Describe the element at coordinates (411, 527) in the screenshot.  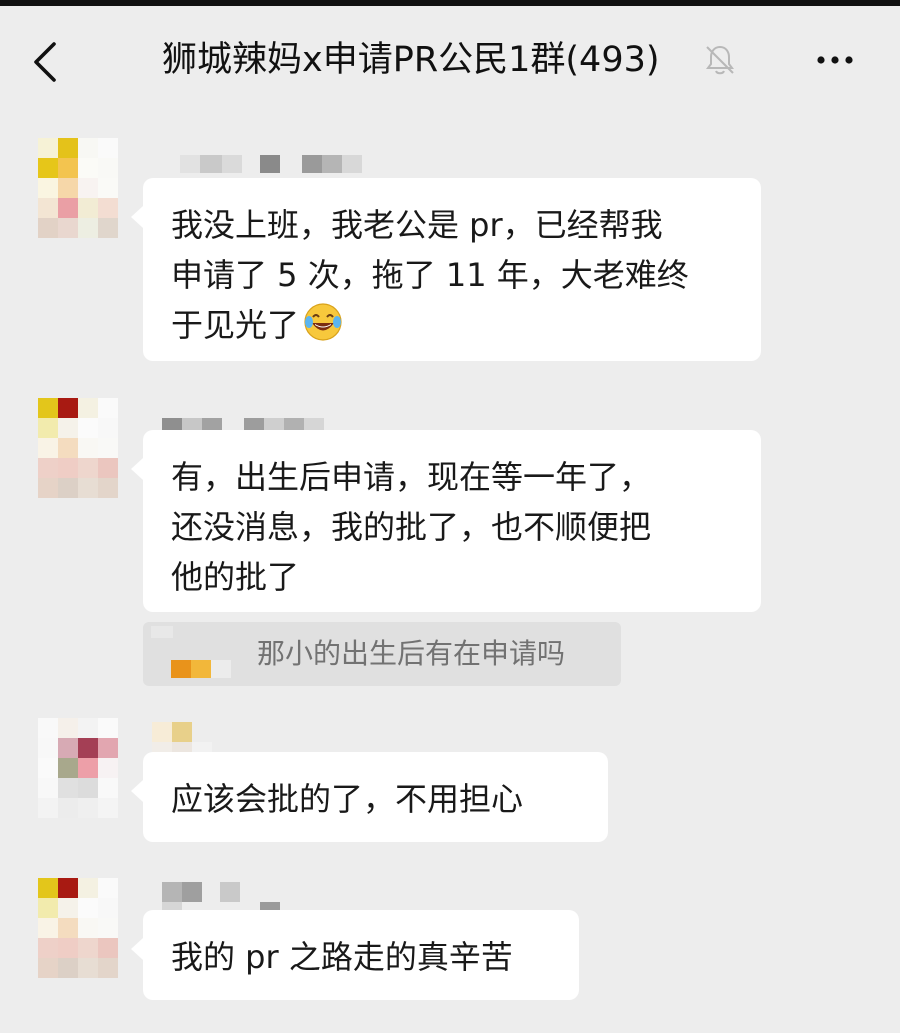
I see `message-text: 有，出生后申请，现在等一年了， 还没消息，我的批了，也不顺便把 他的批了` at that location.